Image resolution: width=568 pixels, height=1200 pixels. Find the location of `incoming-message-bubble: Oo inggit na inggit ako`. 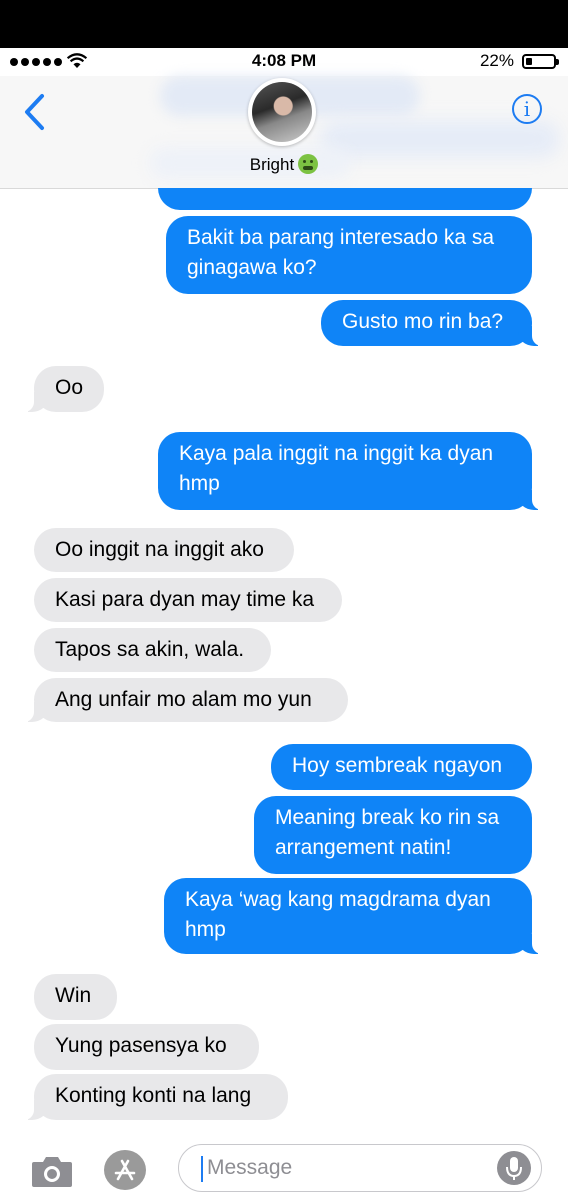

incoming-message-bubble: Oo inggit na inggit ako is located at coordinates (164, 550).